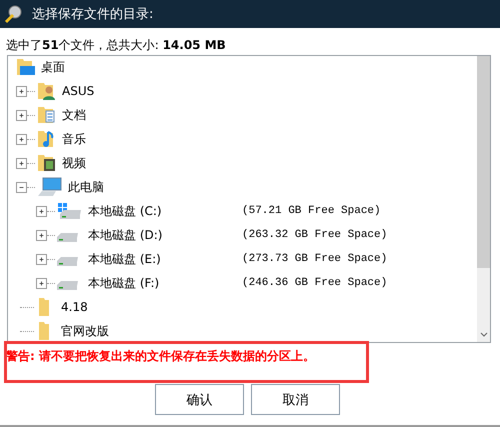  Describe the element at coordinates (124, 259) in the screenshot. I see `tree-item-label: 本地磁盘 (E:)` at that location.